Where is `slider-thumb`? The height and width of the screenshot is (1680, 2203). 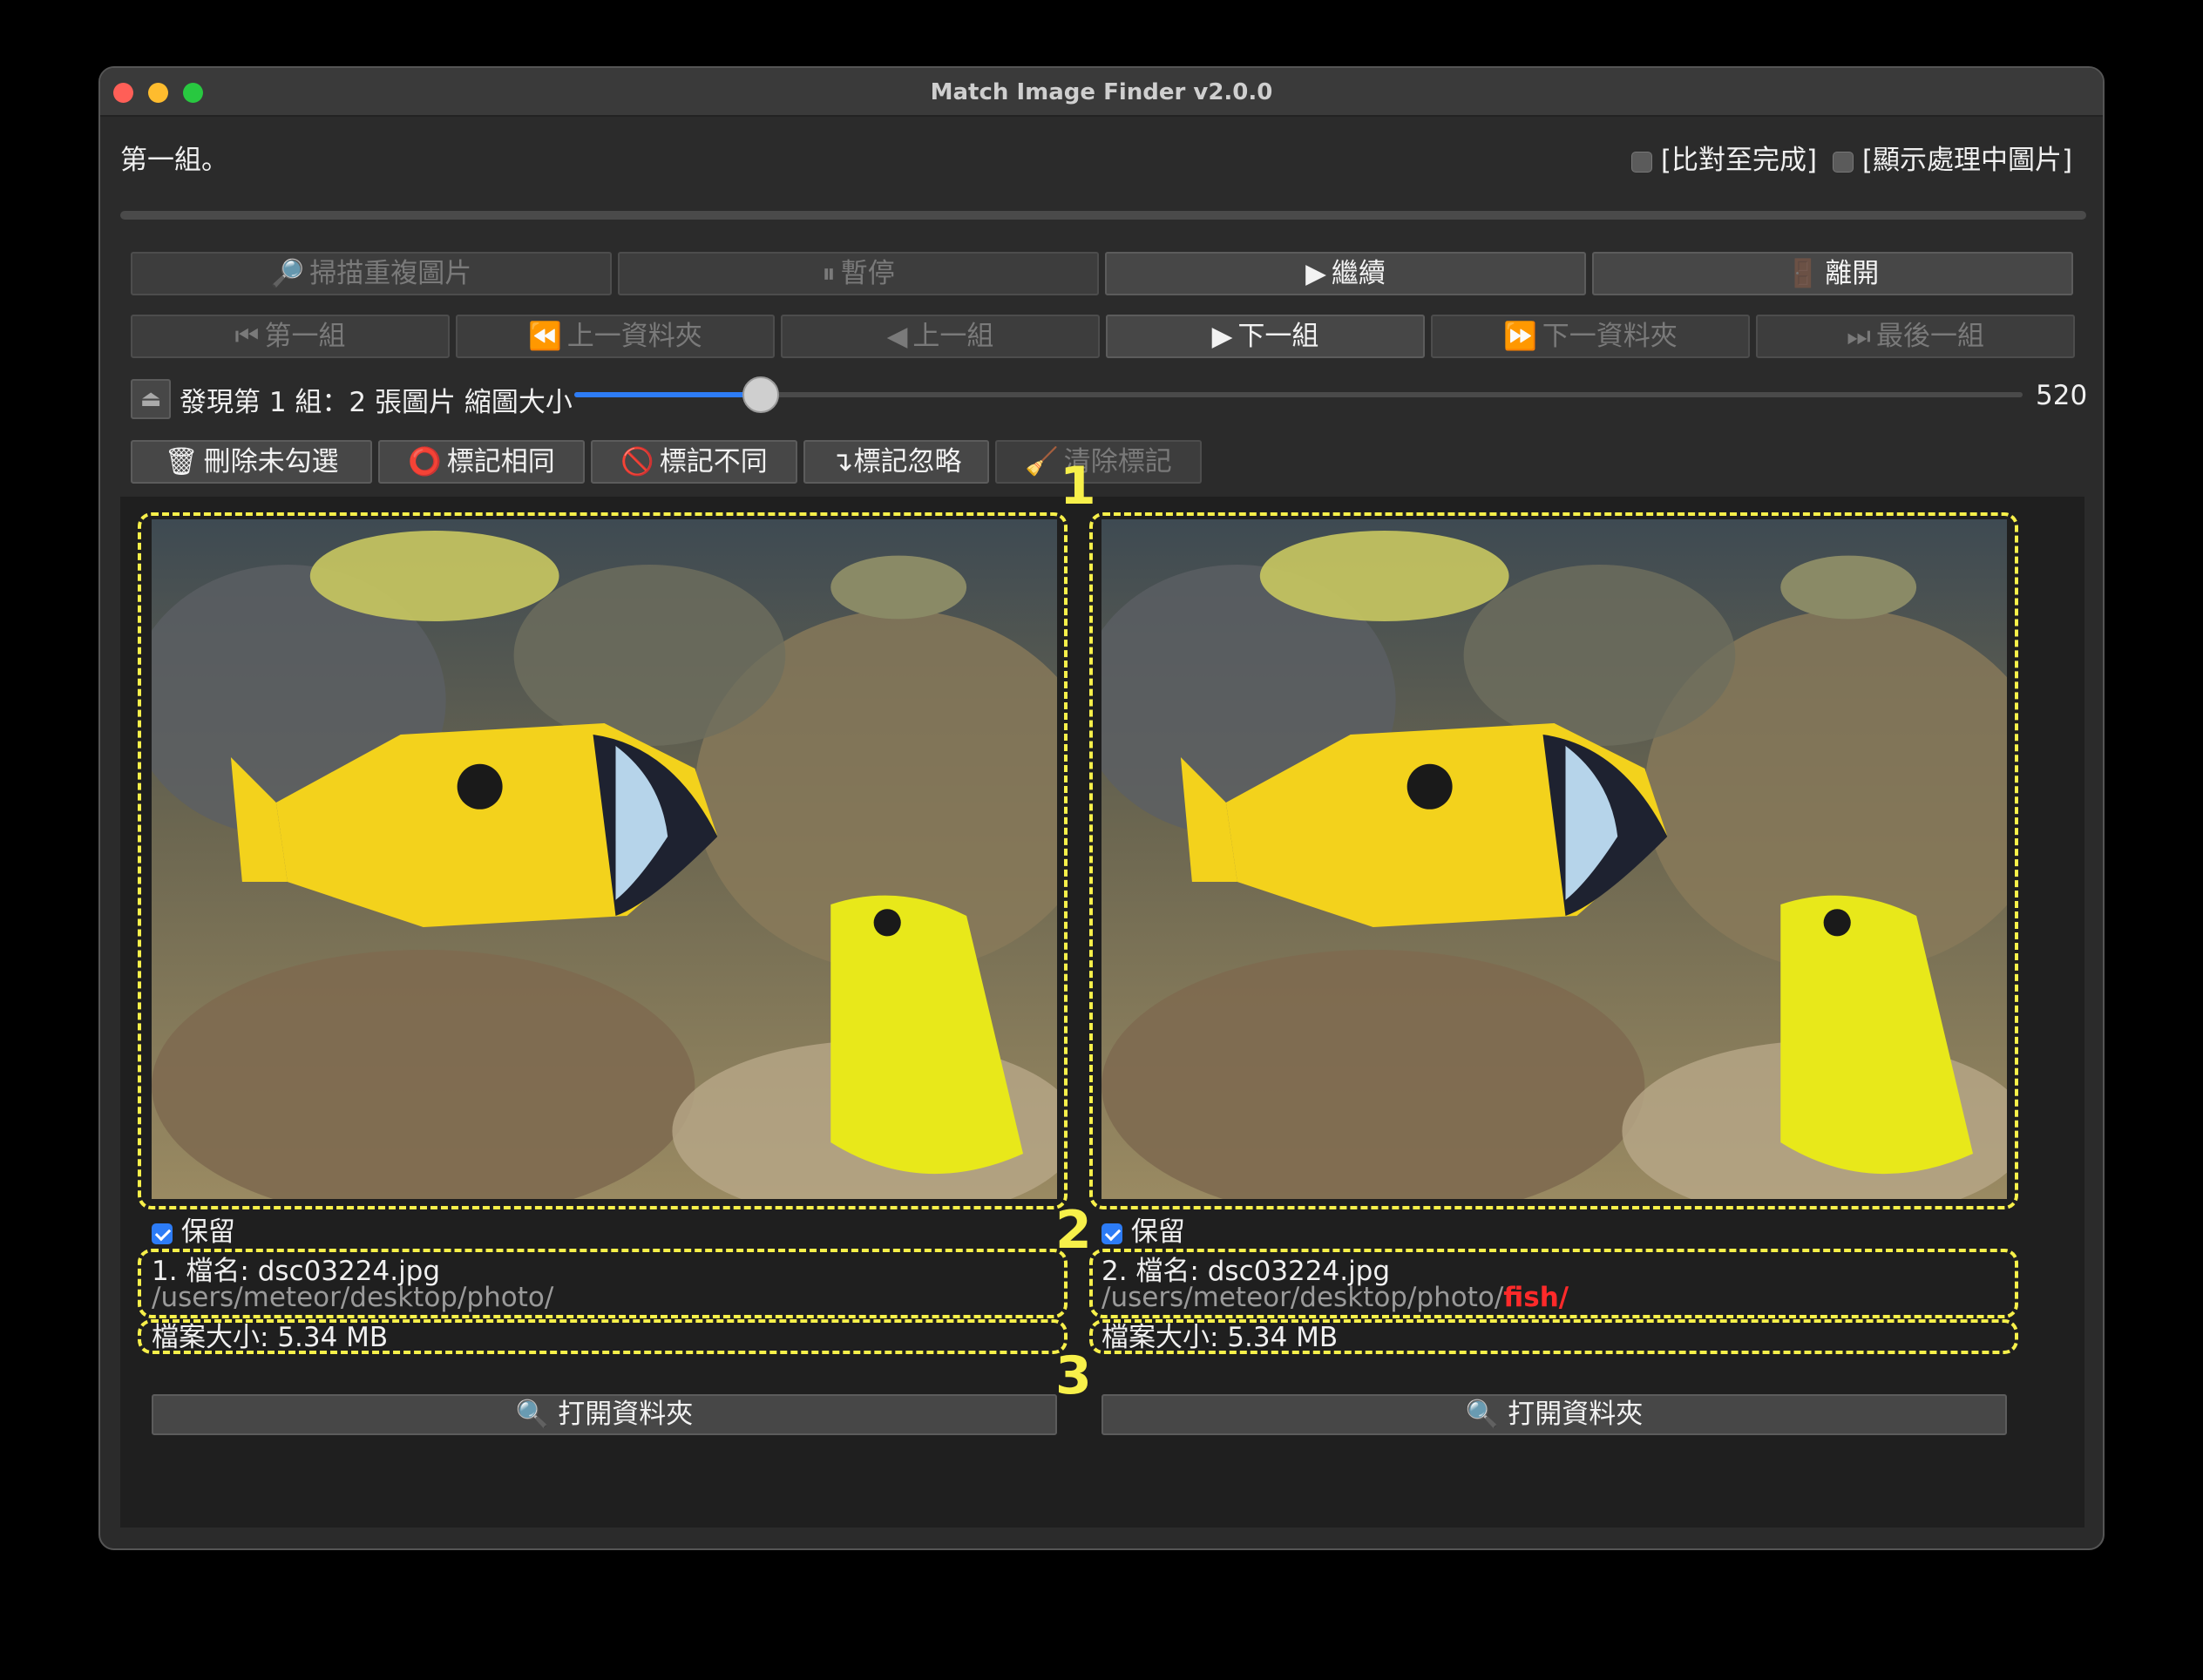
slider-thumb is located at coordinates (761, 394).